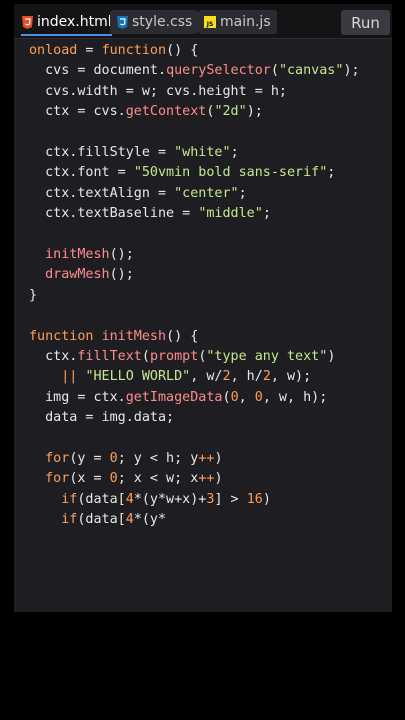 Image resolution: width=405 pixels, height=720 pixels. I want to click on code-line: if(data[4*(y*, so click(114, 520).